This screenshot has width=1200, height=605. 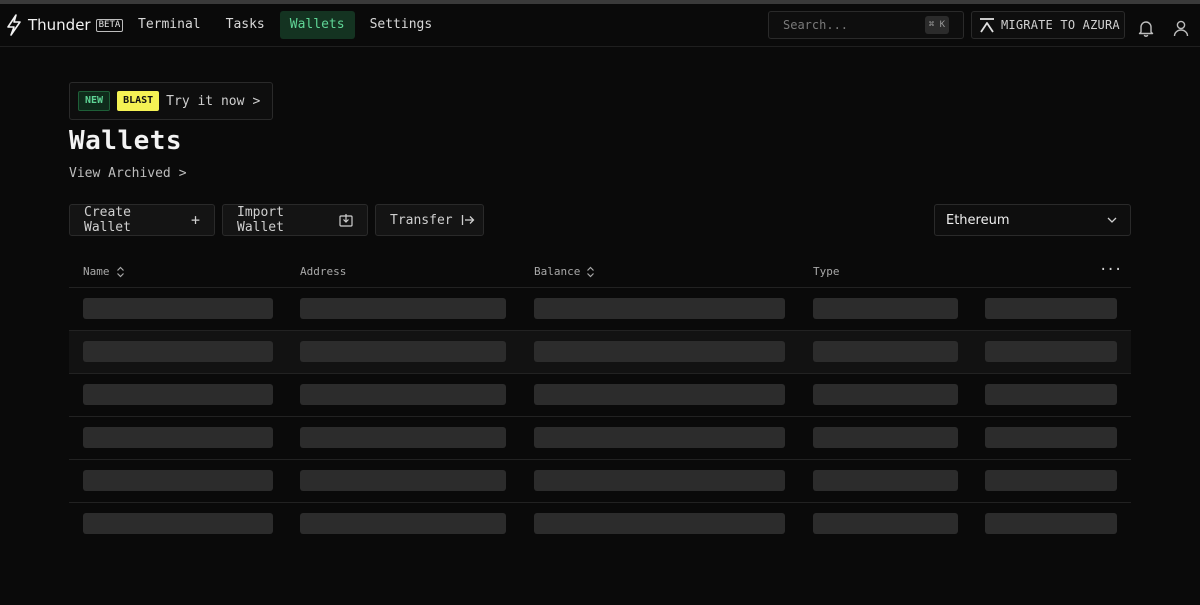 I want to click on search-shortcut-hint: ⌘ K, so click(x=936, y=25).